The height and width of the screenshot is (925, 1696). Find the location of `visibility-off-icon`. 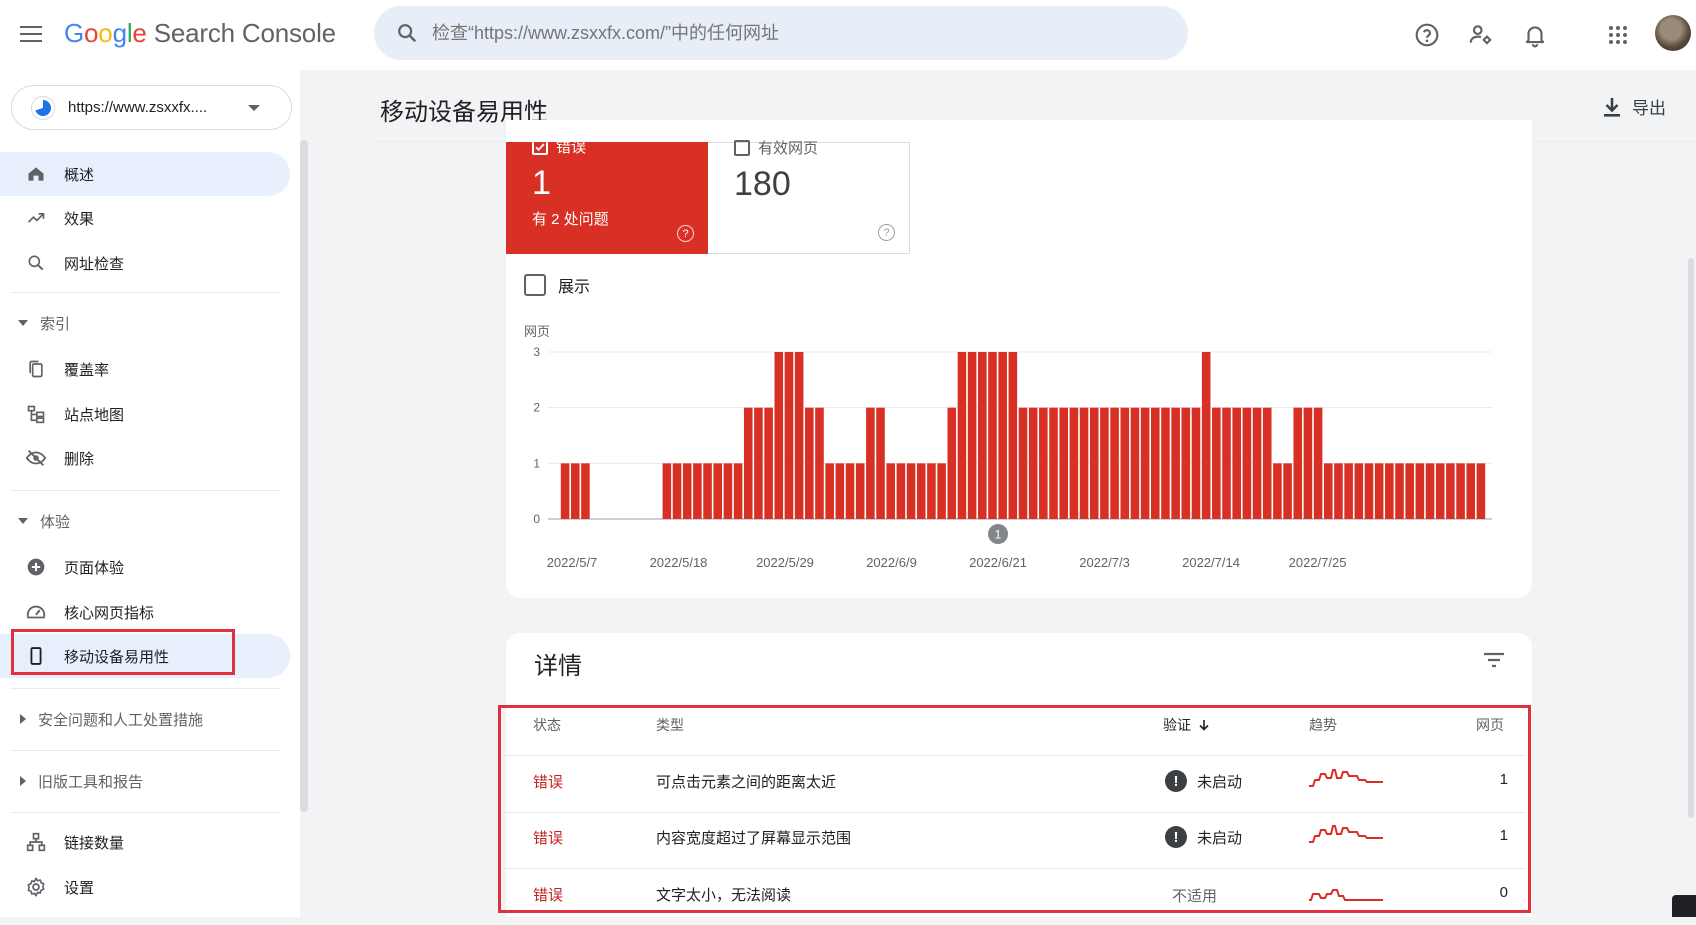

visibility-off-icon is located at coordinates (36, 458).